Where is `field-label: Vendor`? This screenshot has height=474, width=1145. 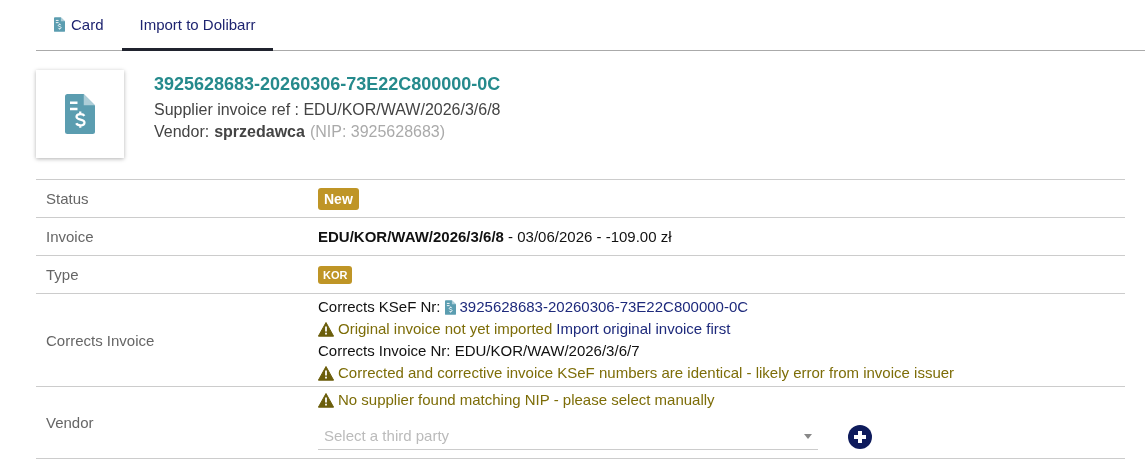 field-label: Vendor is located at coordinates (70, 423).